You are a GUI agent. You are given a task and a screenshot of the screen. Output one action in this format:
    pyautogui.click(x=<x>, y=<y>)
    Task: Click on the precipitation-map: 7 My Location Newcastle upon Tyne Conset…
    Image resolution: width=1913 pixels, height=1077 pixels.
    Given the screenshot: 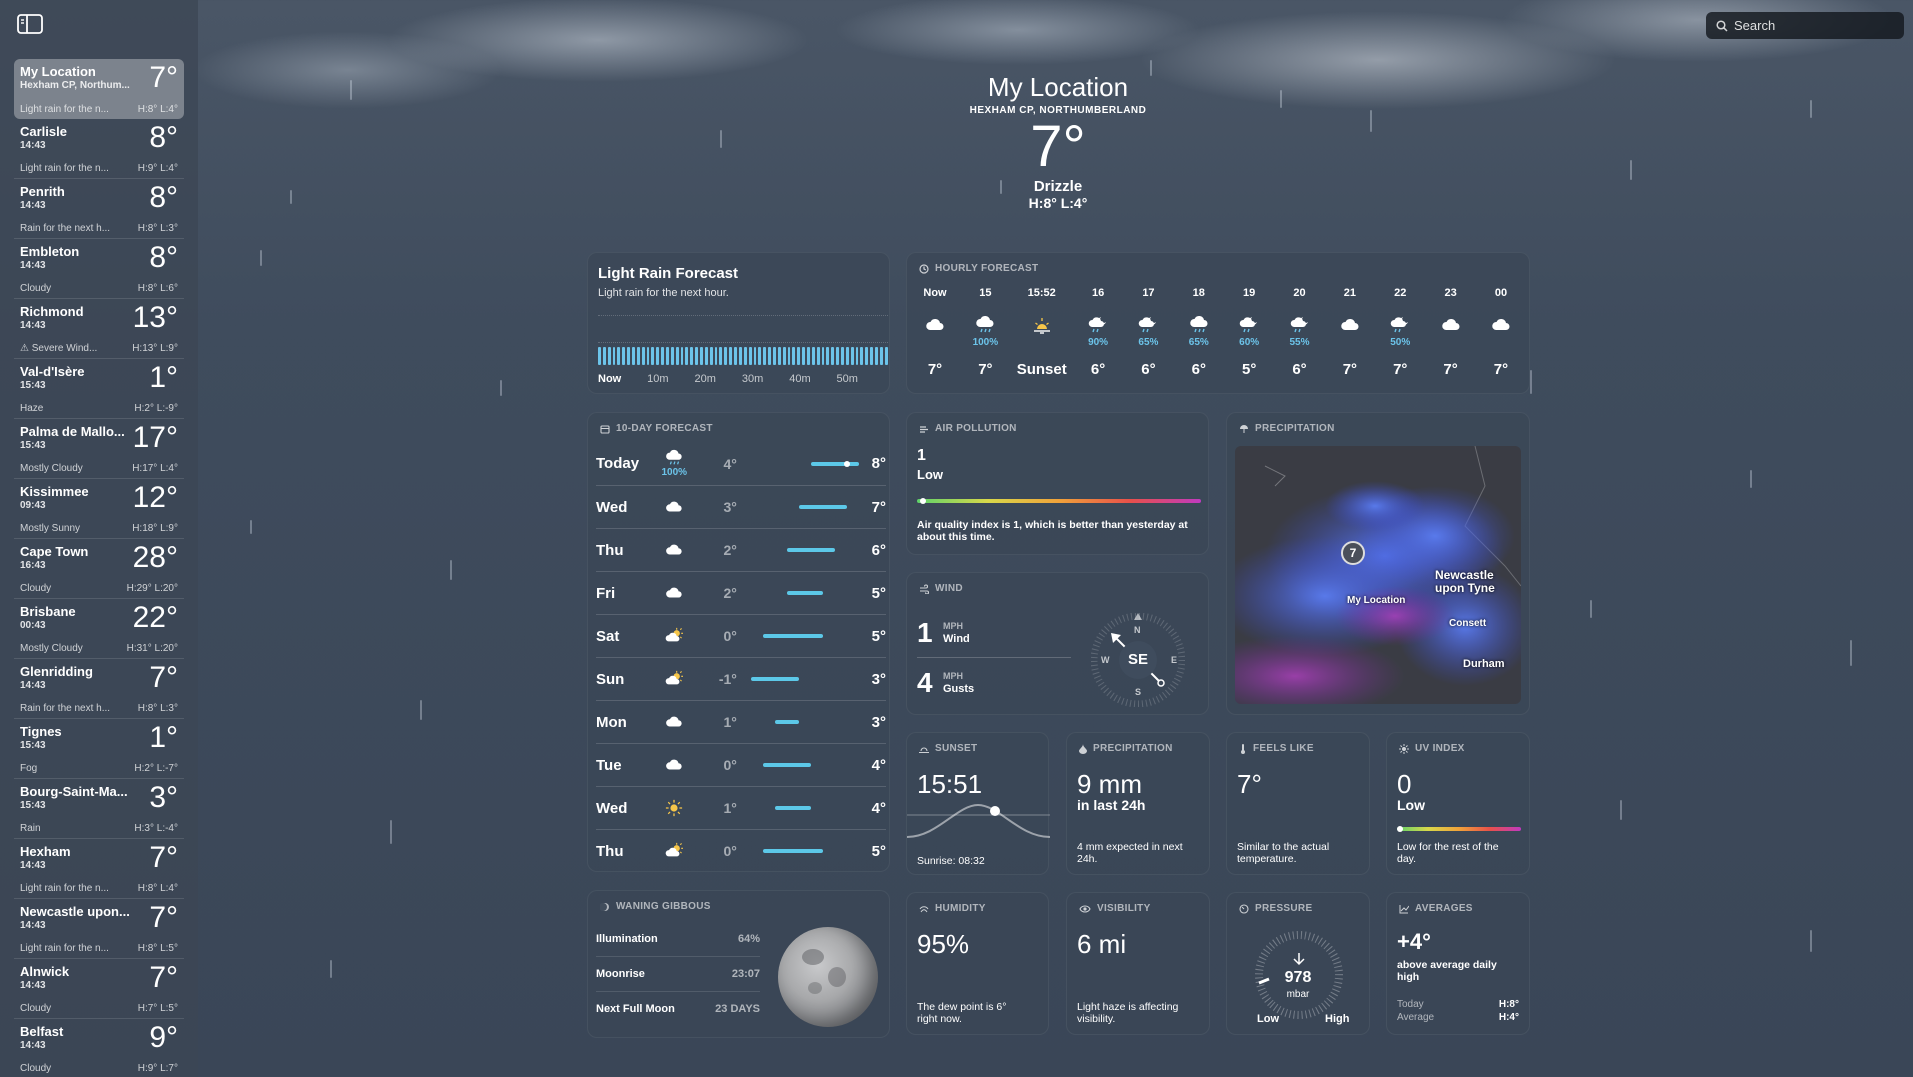 What is the action you would take?
    pyautogui.click(x=1378, y=575)
    